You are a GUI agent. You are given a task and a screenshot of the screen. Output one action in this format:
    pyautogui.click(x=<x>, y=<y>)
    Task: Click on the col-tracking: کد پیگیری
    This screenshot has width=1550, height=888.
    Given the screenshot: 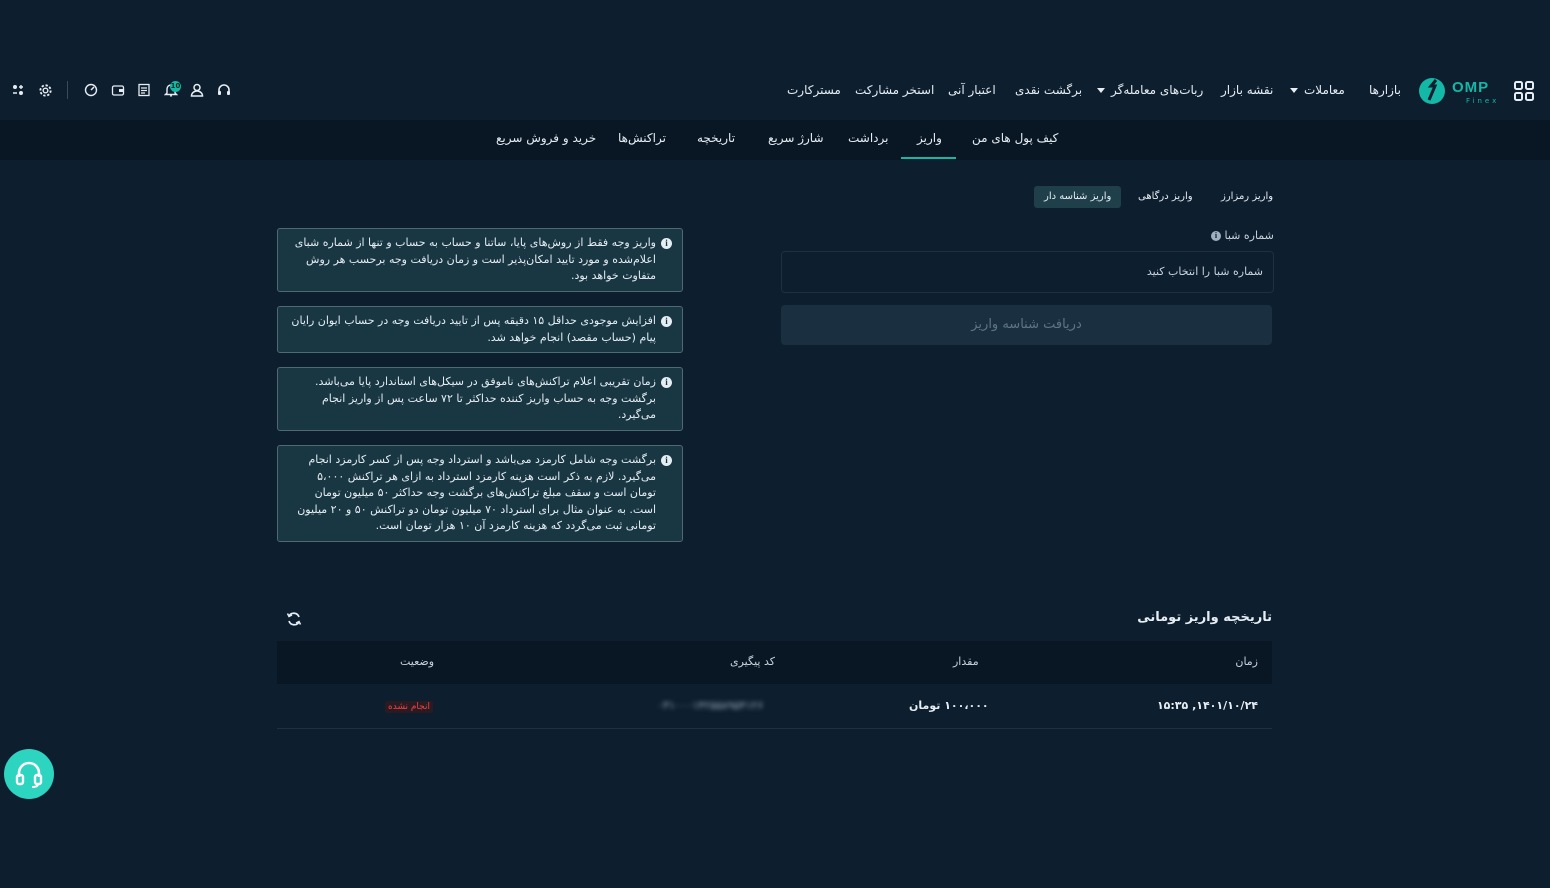 What is the action you would take?
    pyautogui.click(x=752, y=661)
    